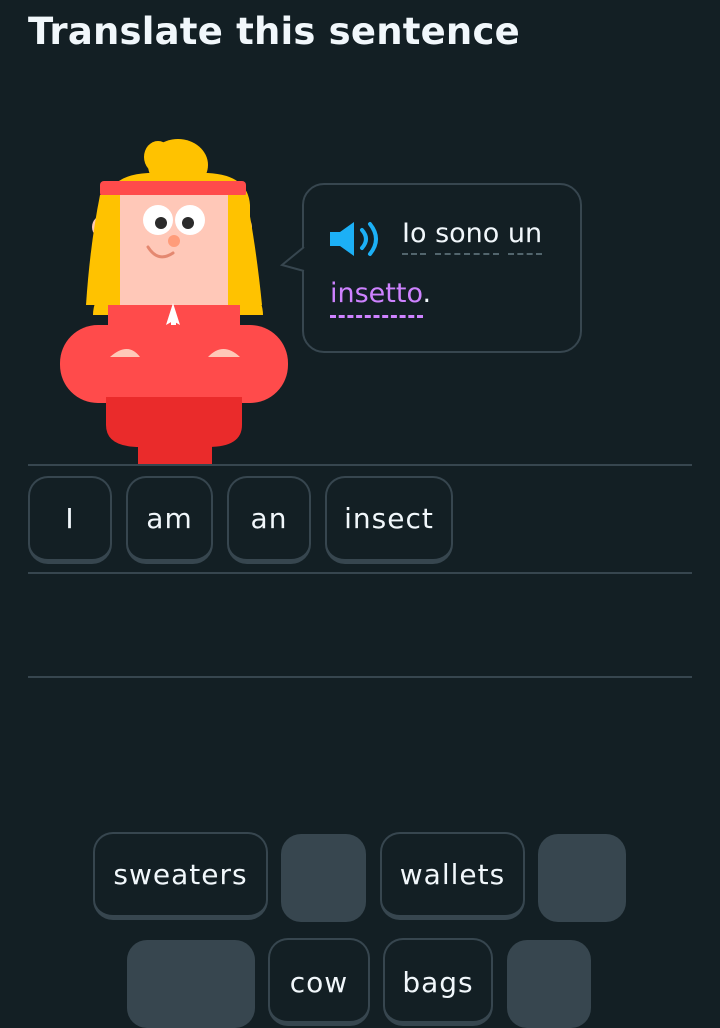 The image size is (720, 1028). Describe the element at coordinates (274, 31) in the screenshot. I see `page-title: Translate this sentence` at that location.